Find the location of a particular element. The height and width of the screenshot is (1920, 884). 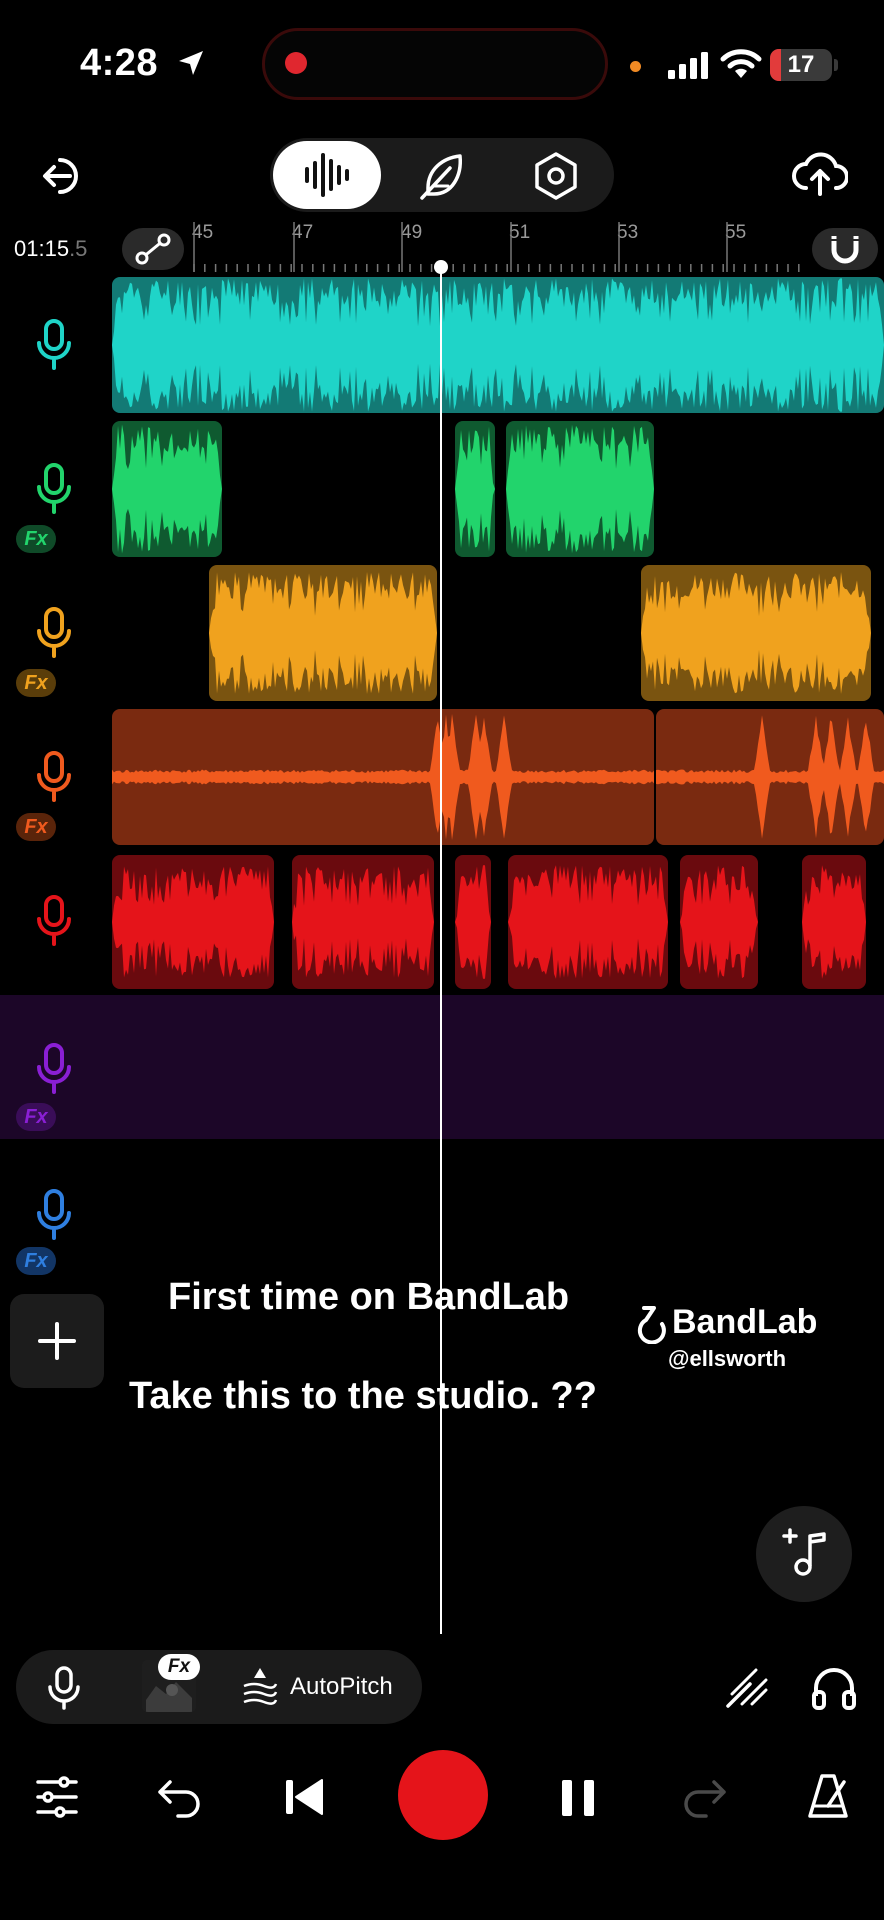

automation-icon is located at coordinates (153, 249).